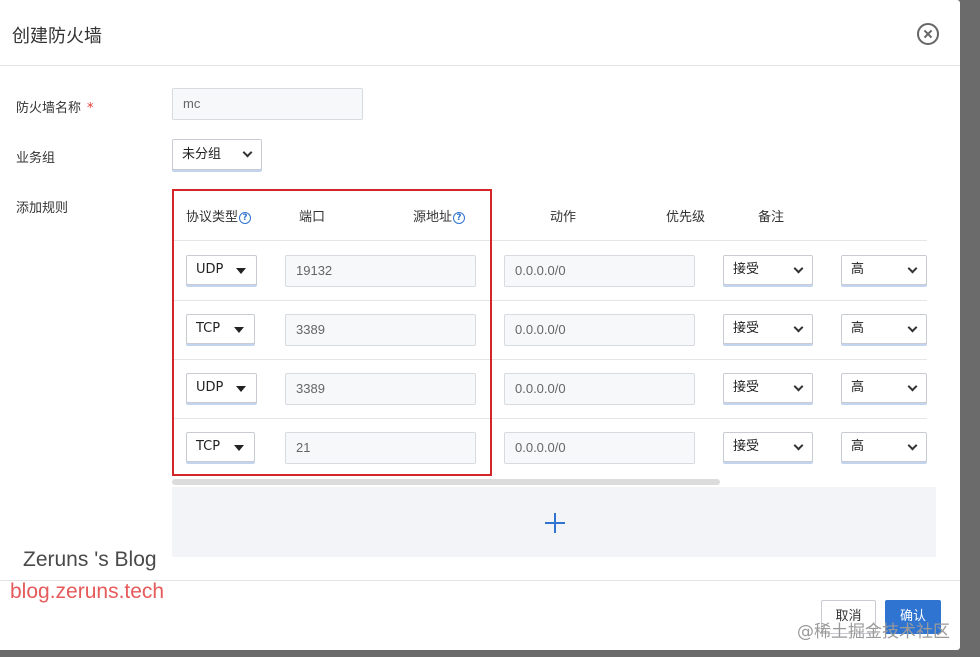  I want to click on firewall-name-label: 防火墙名称 *, so click(55, 106).